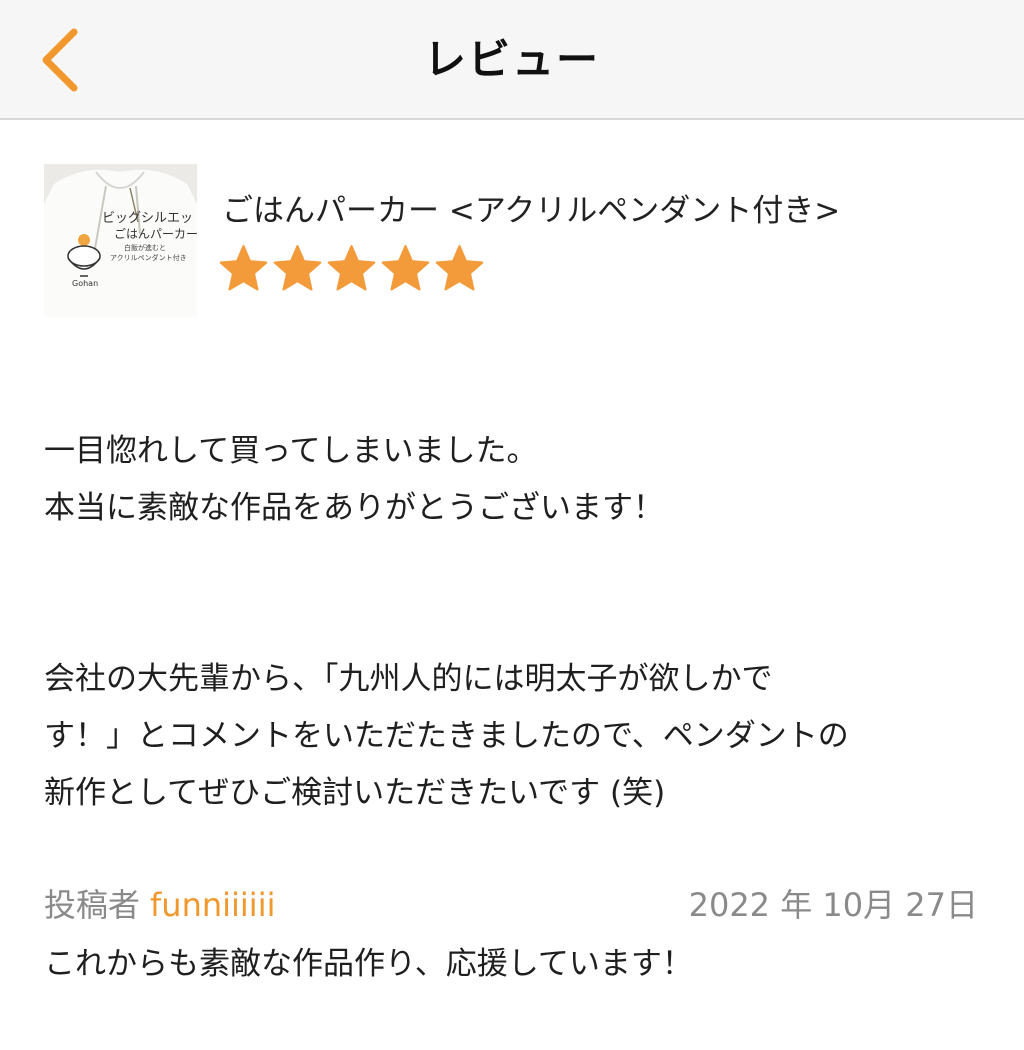 This screenshot has width=1024, height=1050. I want to click on page-title: レビュー, so click(511, 59).